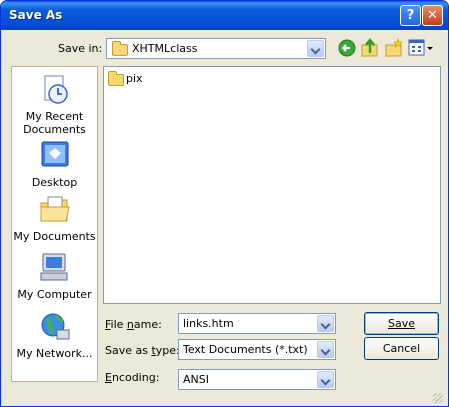 The image size is (449, 407). What do you see at coordinates (401, 323) in the screenshot?
I see `save-button: Save` at bounding box center [401, 323].